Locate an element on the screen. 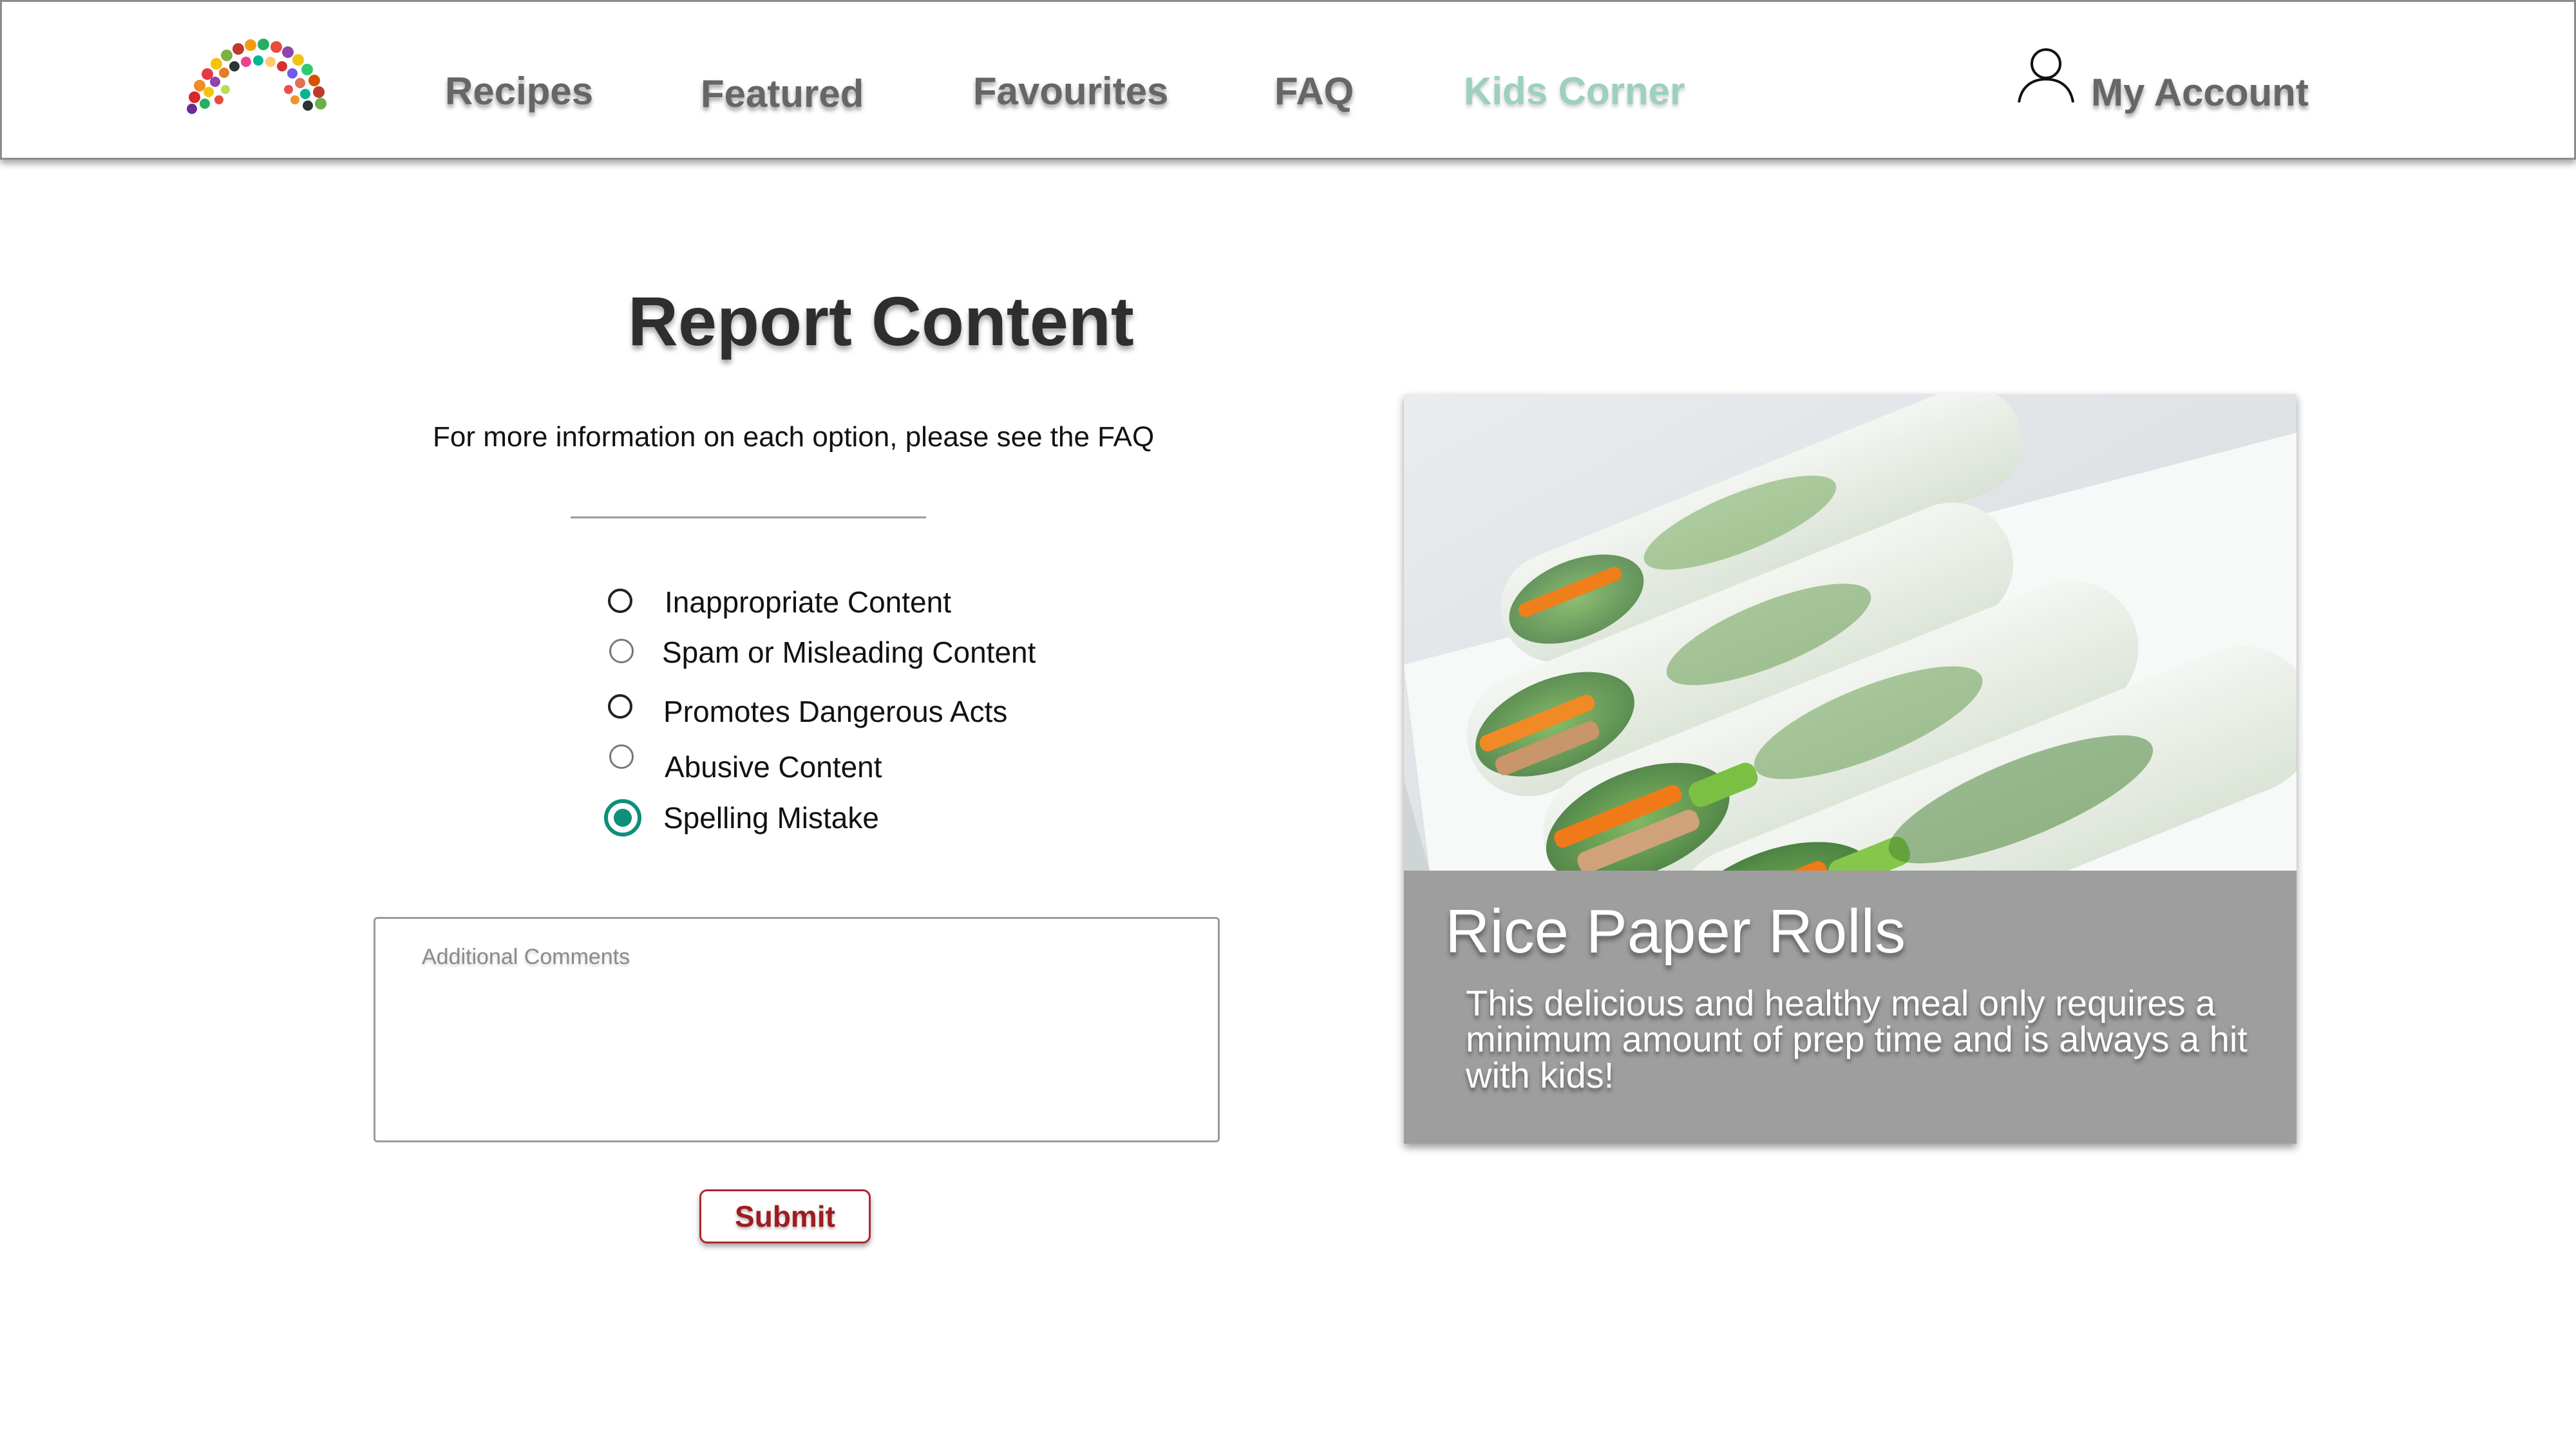  nav-recipes: Recipes is located at coordinates (519, 91).